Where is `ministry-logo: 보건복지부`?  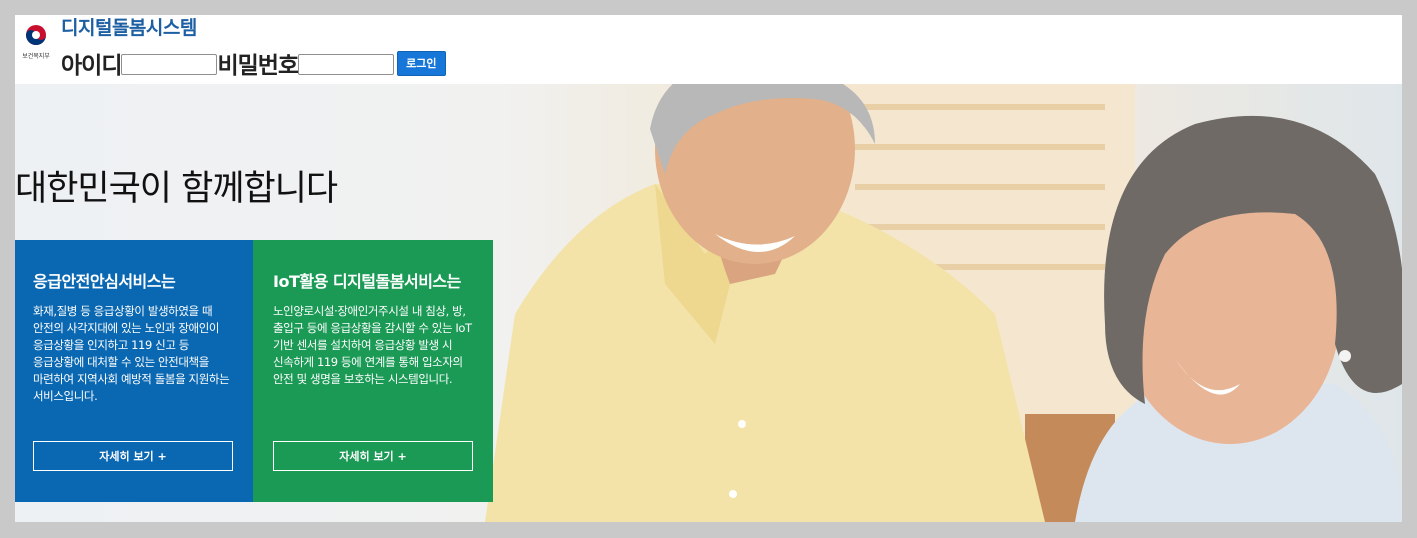 ministry-logo: 보건복지부 is located at coordinates (36, 43).